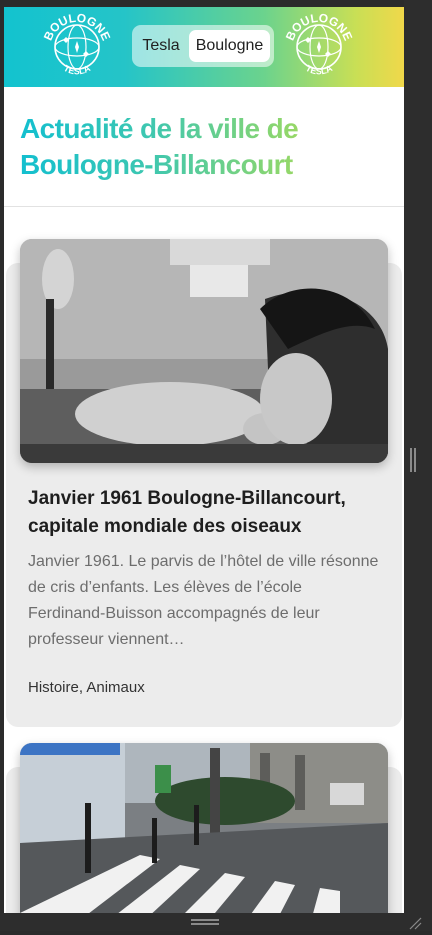 The image size is (432, 935). I want to click on window-bottom-bar, so click(216, 922).